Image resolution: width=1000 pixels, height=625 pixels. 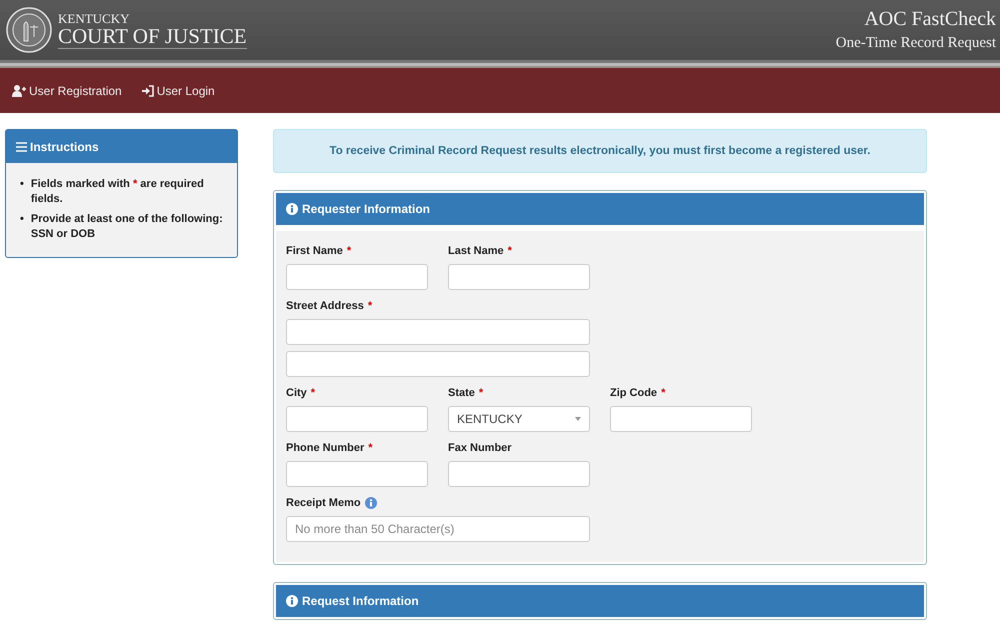 What do you see at coordinates (360, 601) in the screenshot?
I see `section-title: Request Information` at bounding box center [360, 601].